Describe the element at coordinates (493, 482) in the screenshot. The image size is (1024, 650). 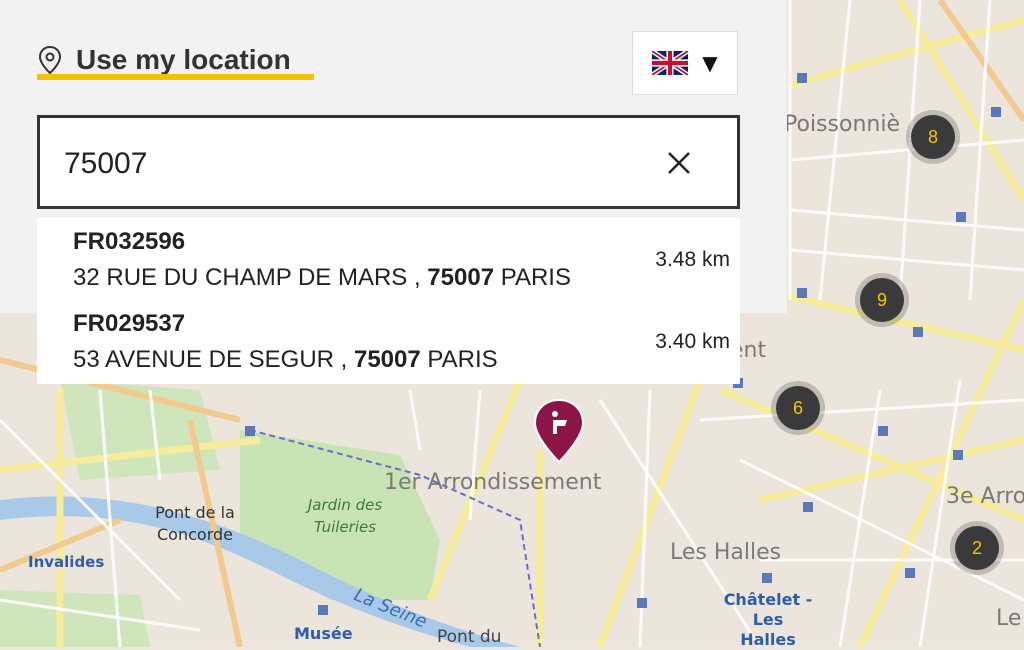
I see `map-label-arrondissement: 1er Arrondissement` at that location.